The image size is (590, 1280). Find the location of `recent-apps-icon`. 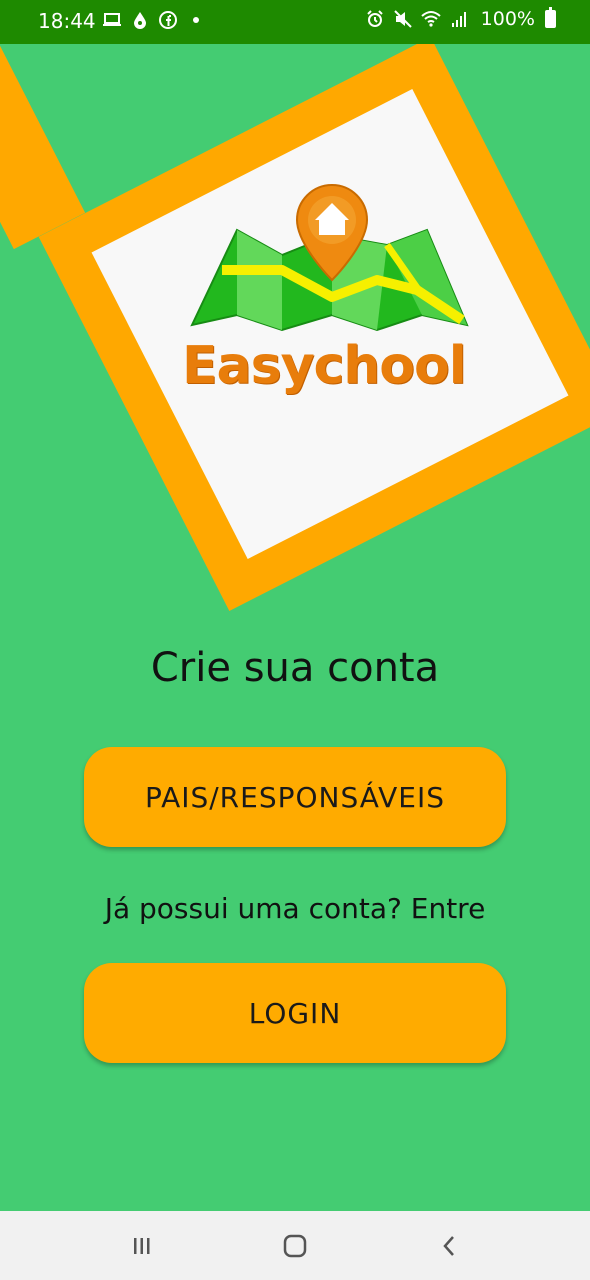

recent-apps-icon is located at coordinates (142, 1246).